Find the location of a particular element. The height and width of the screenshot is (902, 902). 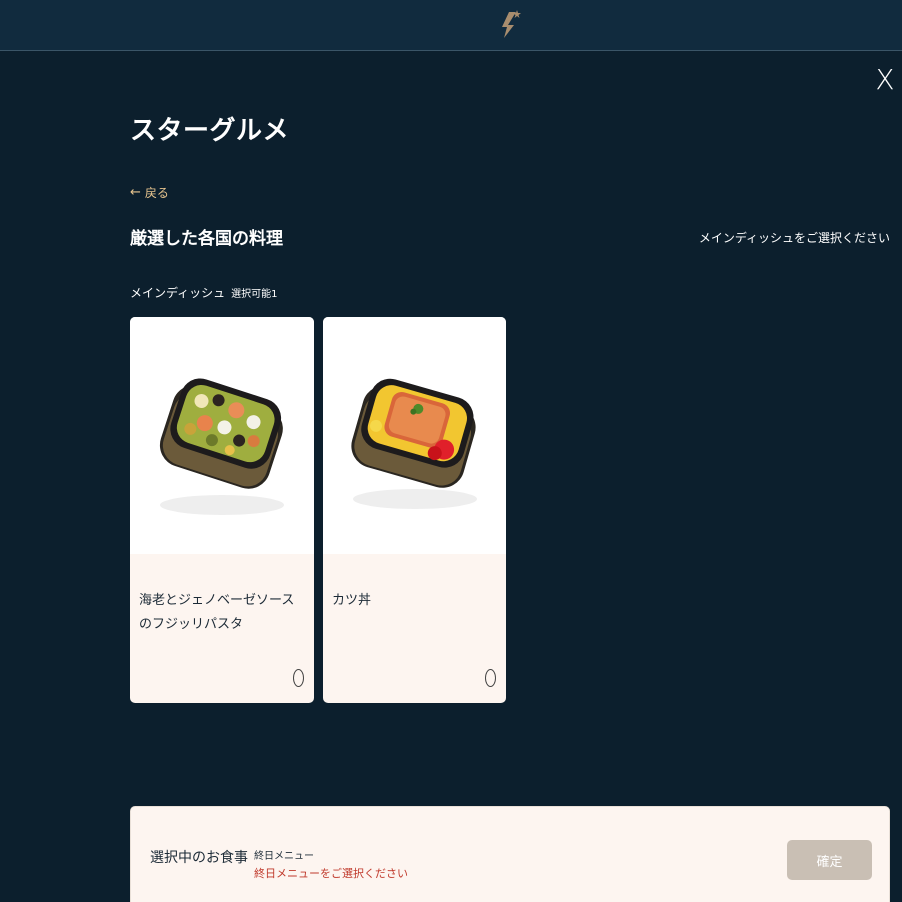

arrow-left-icon: ← is located at coordinates (135, 192).